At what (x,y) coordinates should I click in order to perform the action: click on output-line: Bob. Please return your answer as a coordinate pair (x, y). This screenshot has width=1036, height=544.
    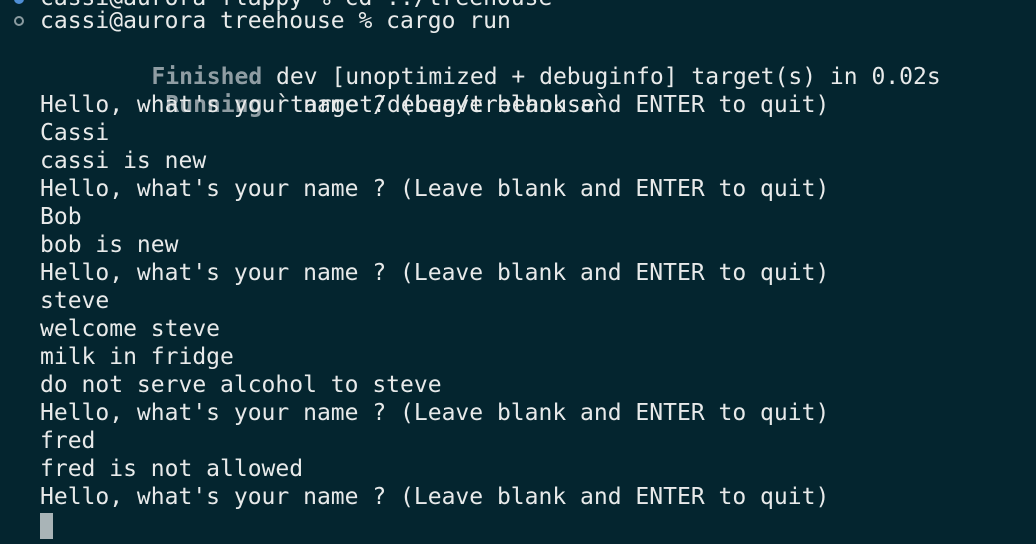
    Looking at the image, I should click on (61, 217).